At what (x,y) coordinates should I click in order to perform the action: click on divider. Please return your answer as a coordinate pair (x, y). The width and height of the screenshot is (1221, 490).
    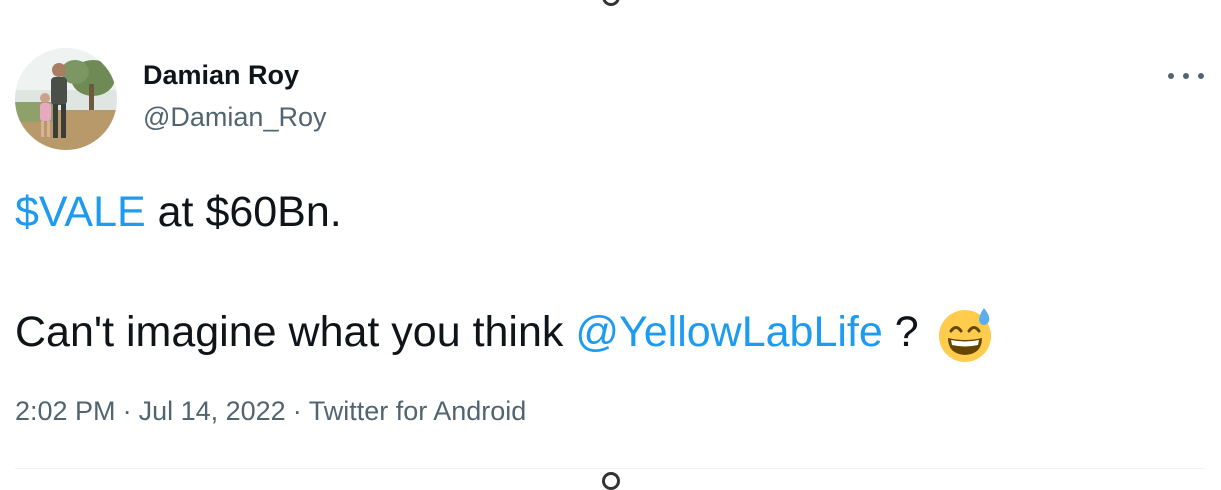
    Looking at the image, I should click on (610, 468).